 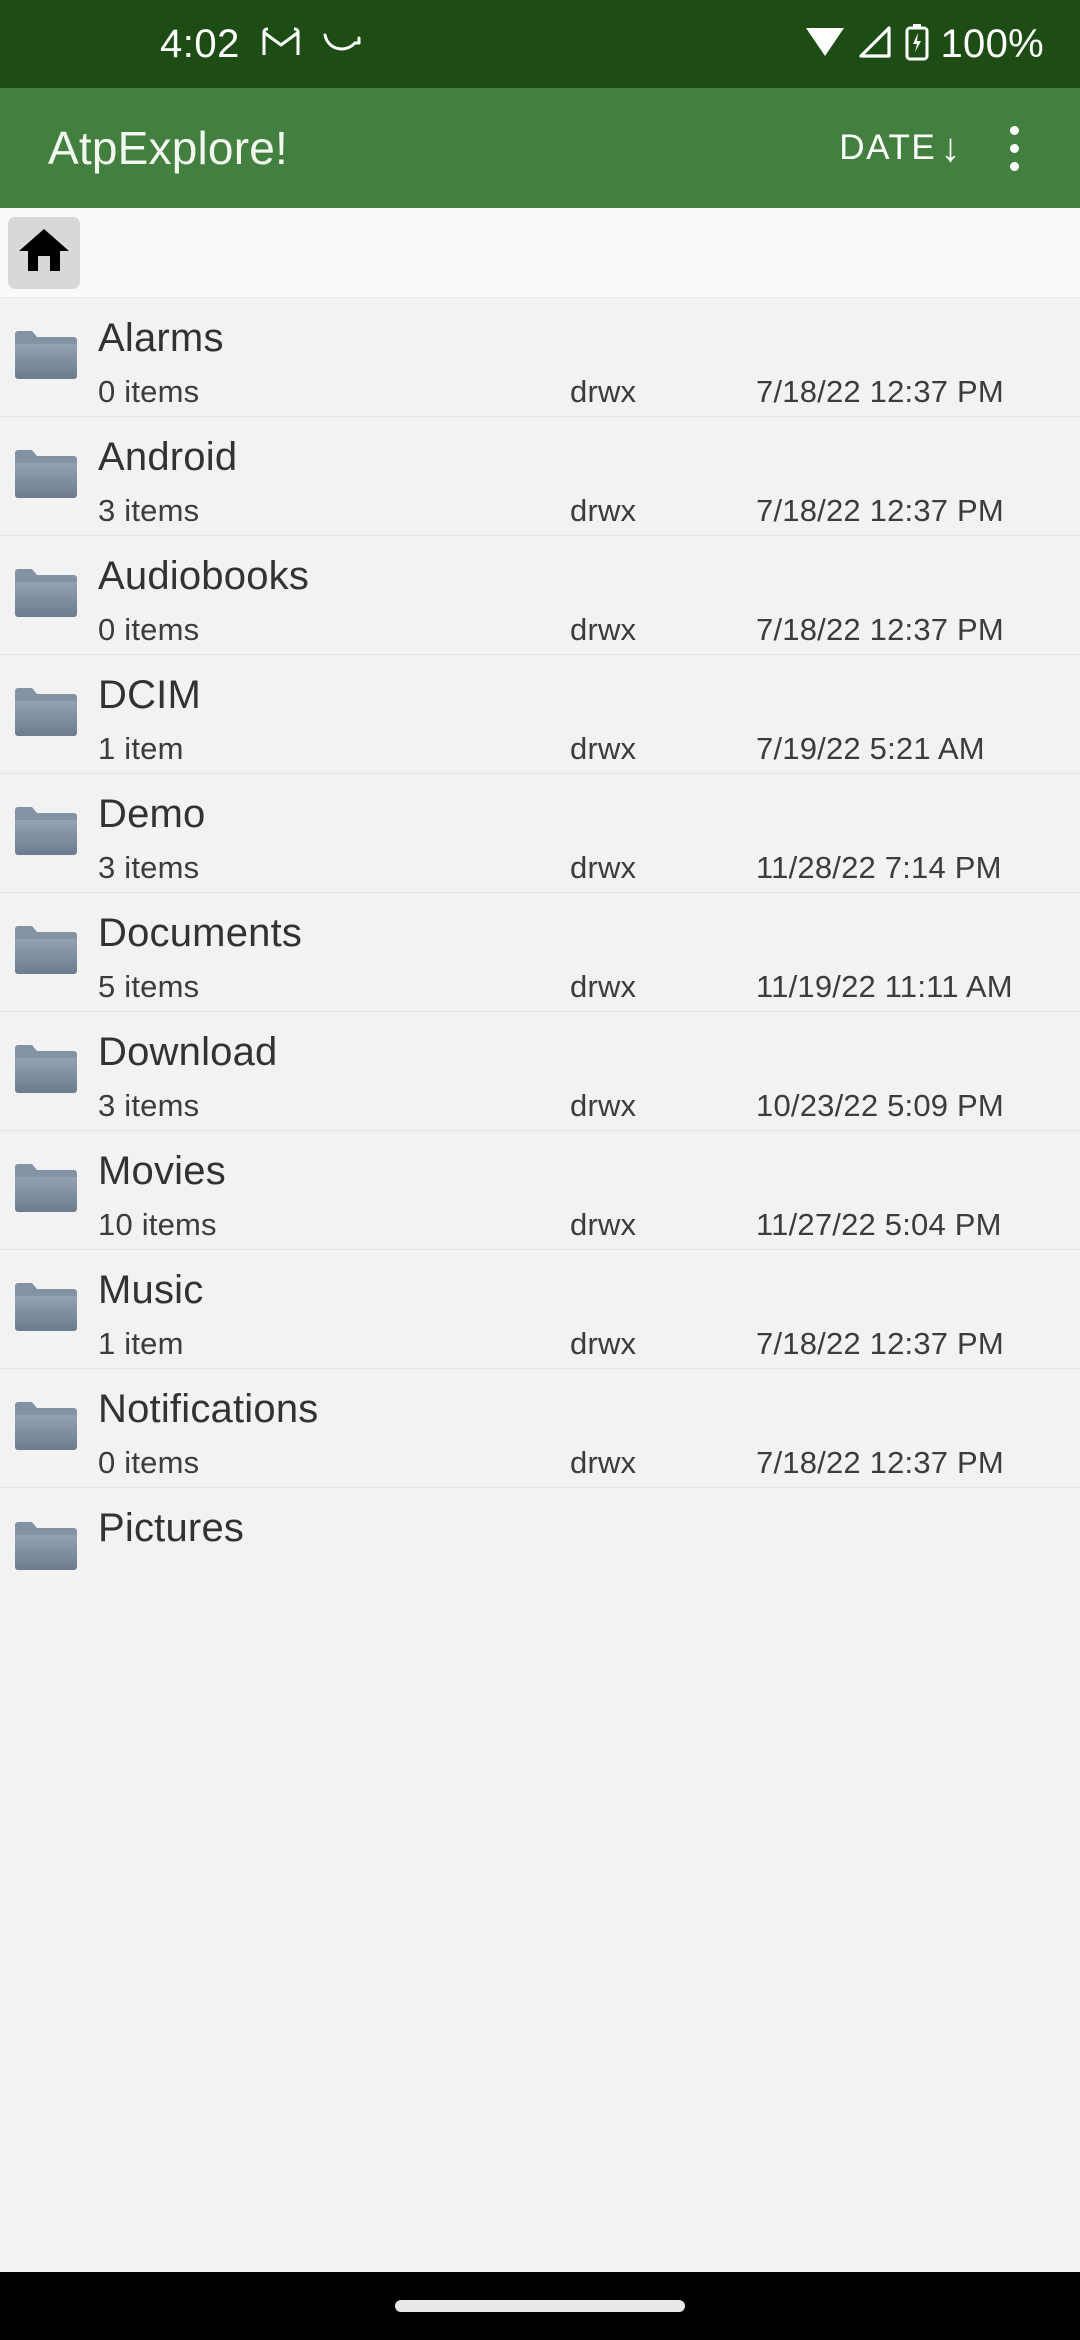 I want to click on sort-by-date-button: DATE ↓, so click(x=897, y=148).